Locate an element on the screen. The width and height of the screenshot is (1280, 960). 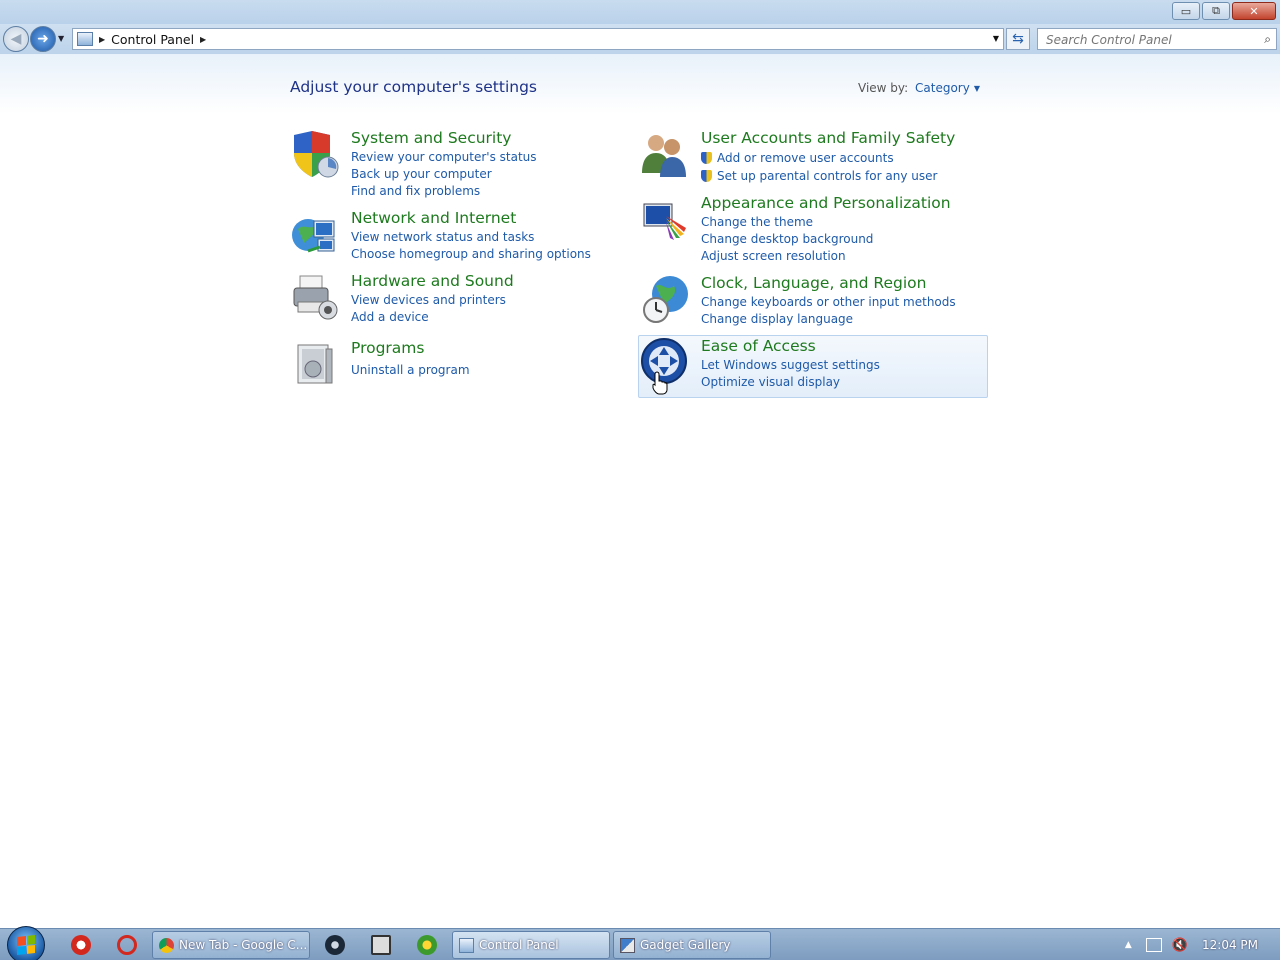
windows-logo-icon is located at coordinates (26, 945).